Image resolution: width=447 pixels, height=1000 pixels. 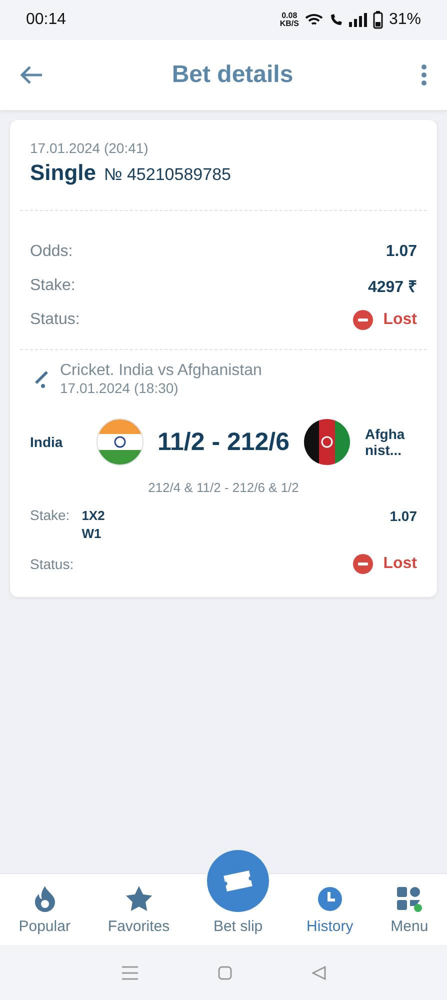 I want to click on star-icon, so click(x=138, y=899).